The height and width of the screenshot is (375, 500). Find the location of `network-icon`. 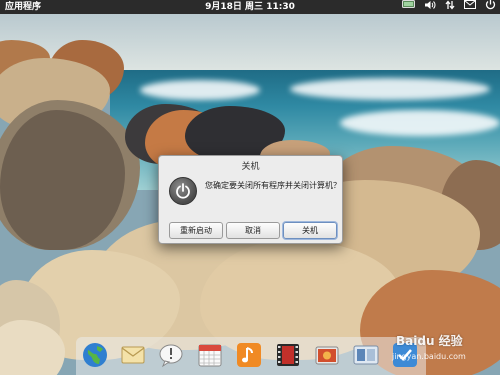

network-icon is located at coordinates (450, 7).